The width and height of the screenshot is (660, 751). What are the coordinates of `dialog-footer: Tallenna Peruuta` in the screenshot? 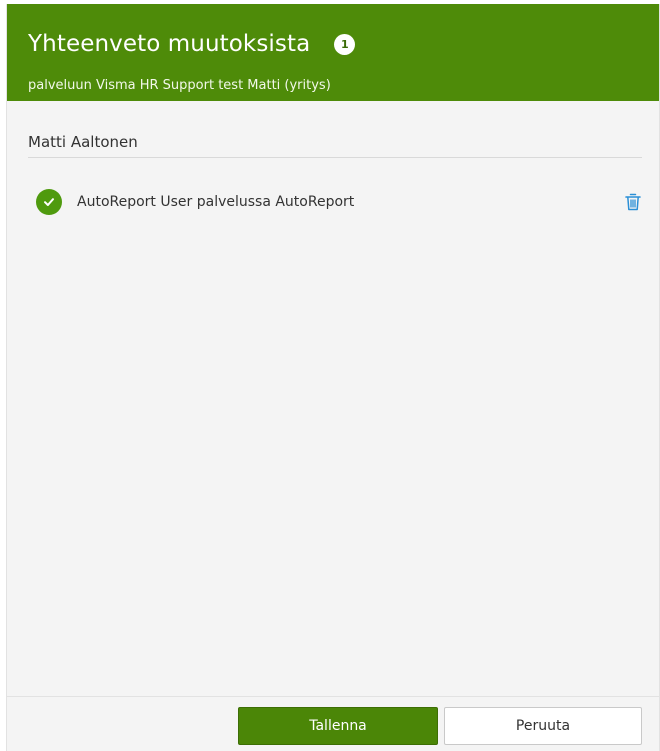 It's located at (333, 723).